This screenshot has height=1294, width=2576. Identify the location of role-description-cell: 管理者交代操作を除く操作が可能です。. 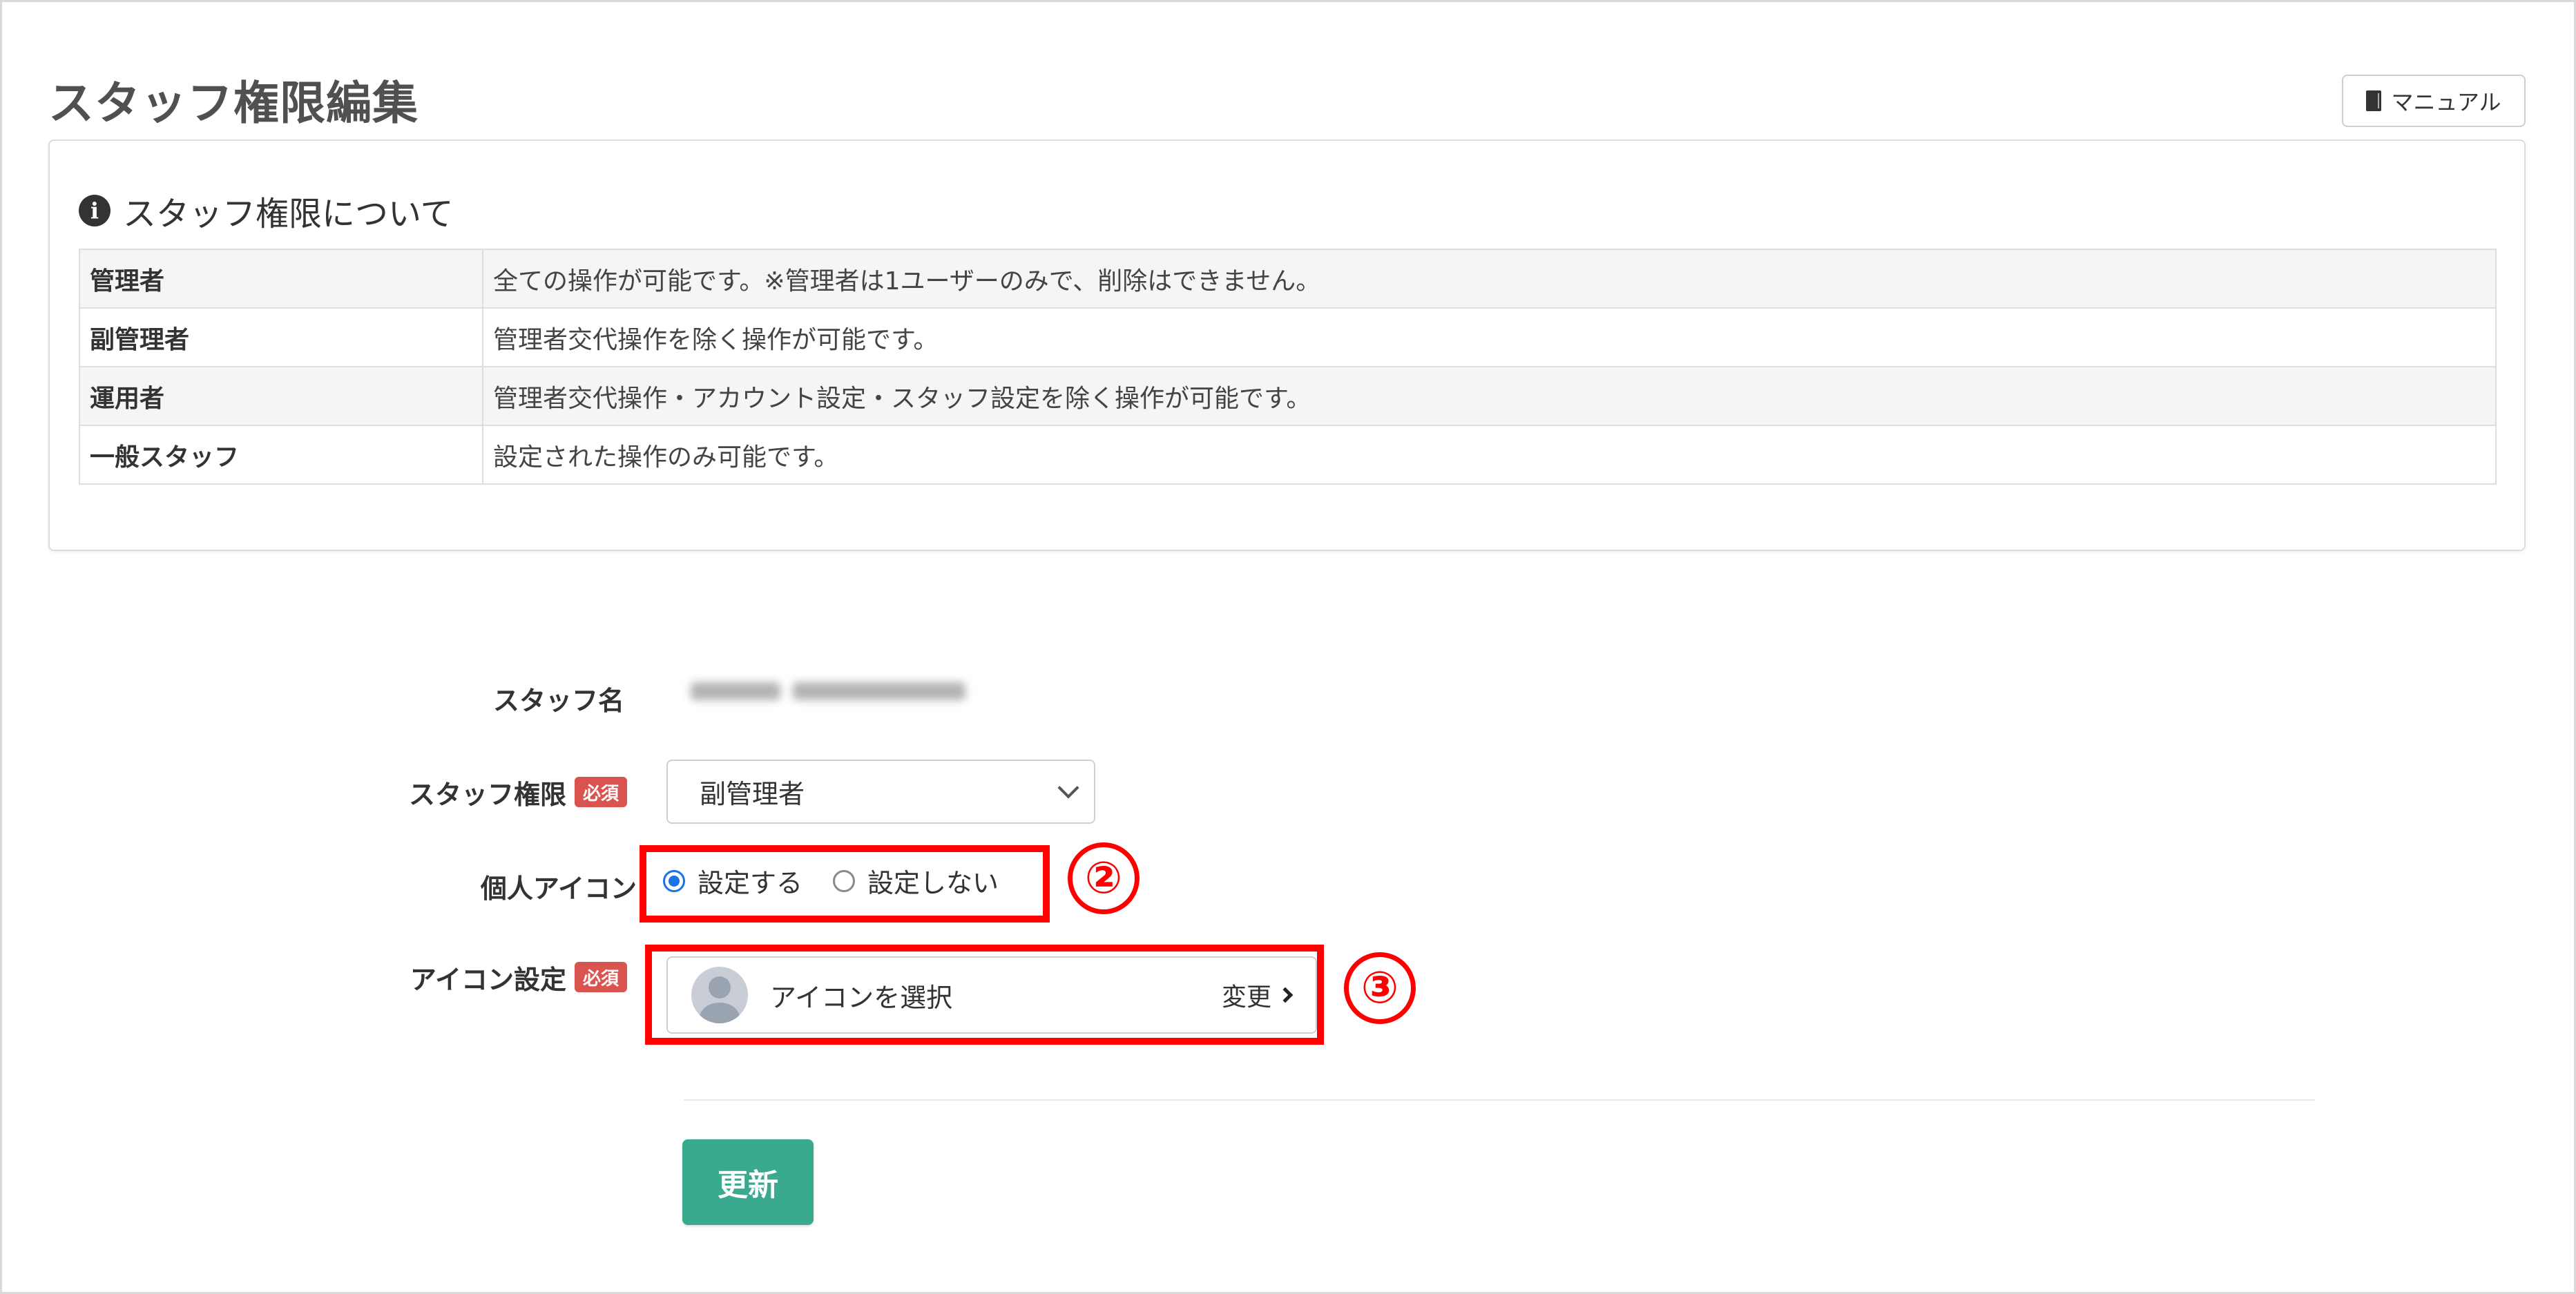
(1489, 337).